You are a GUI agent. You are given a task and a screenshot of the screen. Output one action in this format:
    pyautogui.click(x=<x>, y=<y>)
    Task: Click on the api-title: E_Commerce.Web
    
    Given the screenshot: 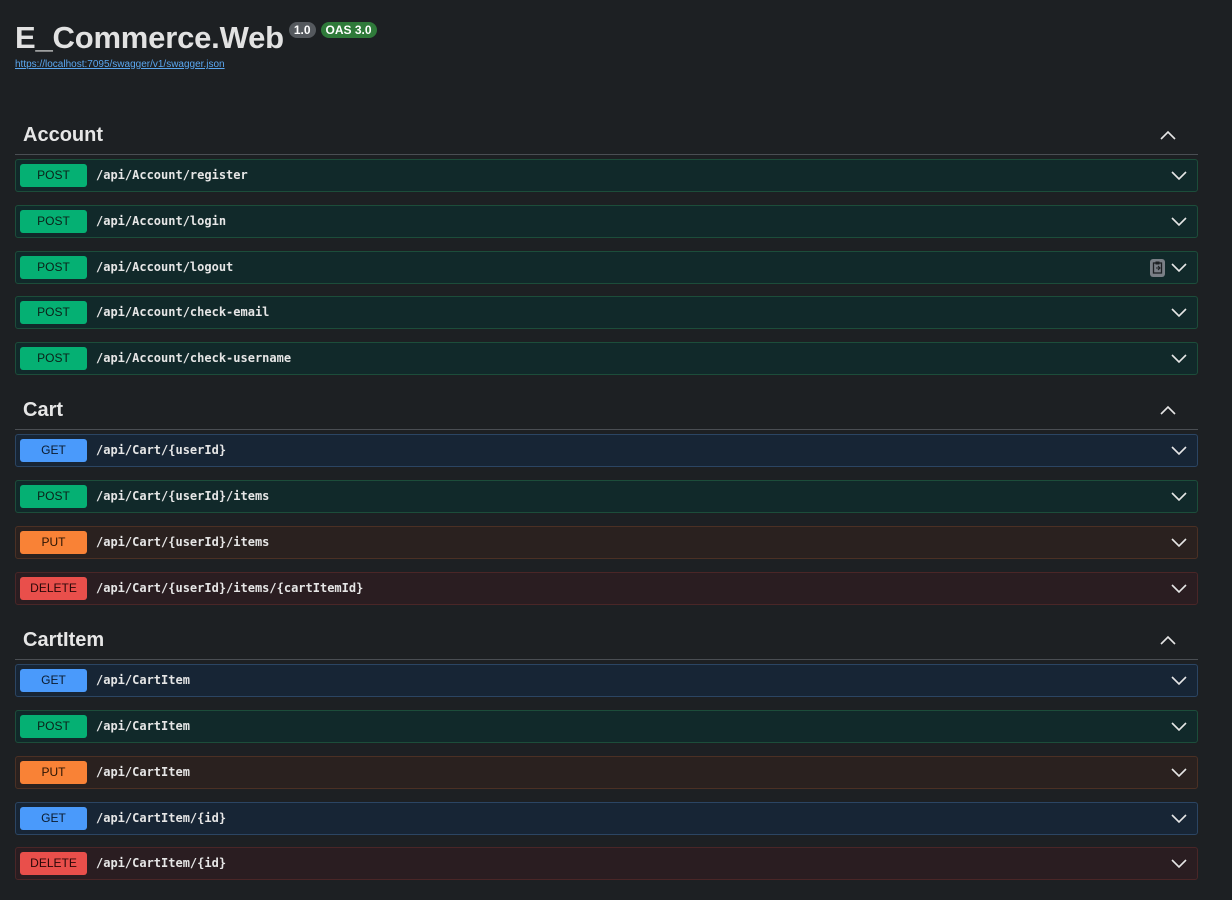 What is the action you would take?
    pyautogui.click(x=149, y=37)
    